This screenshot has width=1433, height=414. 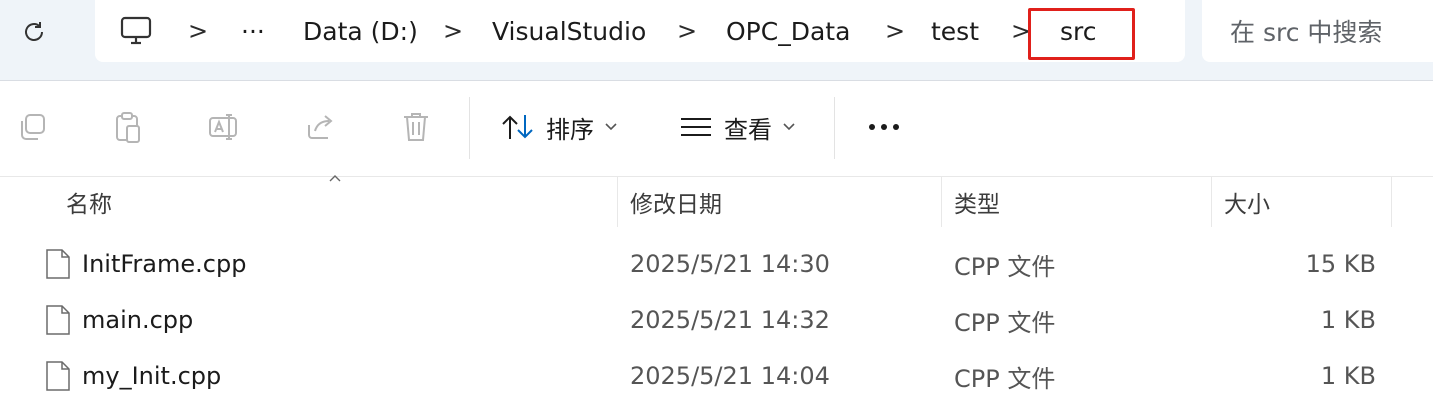 I want to click on this-pc-button, so click(x=136, y=31).